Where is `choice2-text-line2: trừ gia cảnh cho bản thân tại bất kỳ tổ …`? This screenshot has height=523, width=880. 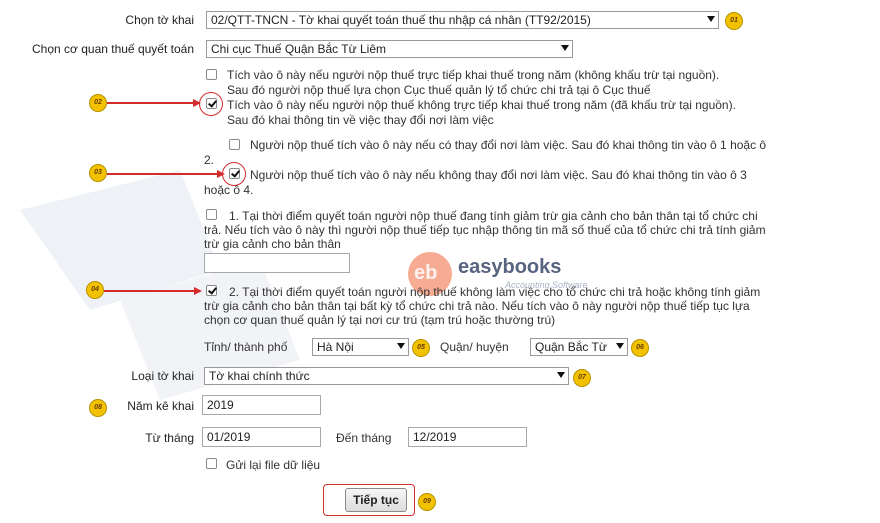 choice2-text-line2: trừ gia cảnh cho bản thân tại bất kỳ tổ … is located at coordinates (477, 306).